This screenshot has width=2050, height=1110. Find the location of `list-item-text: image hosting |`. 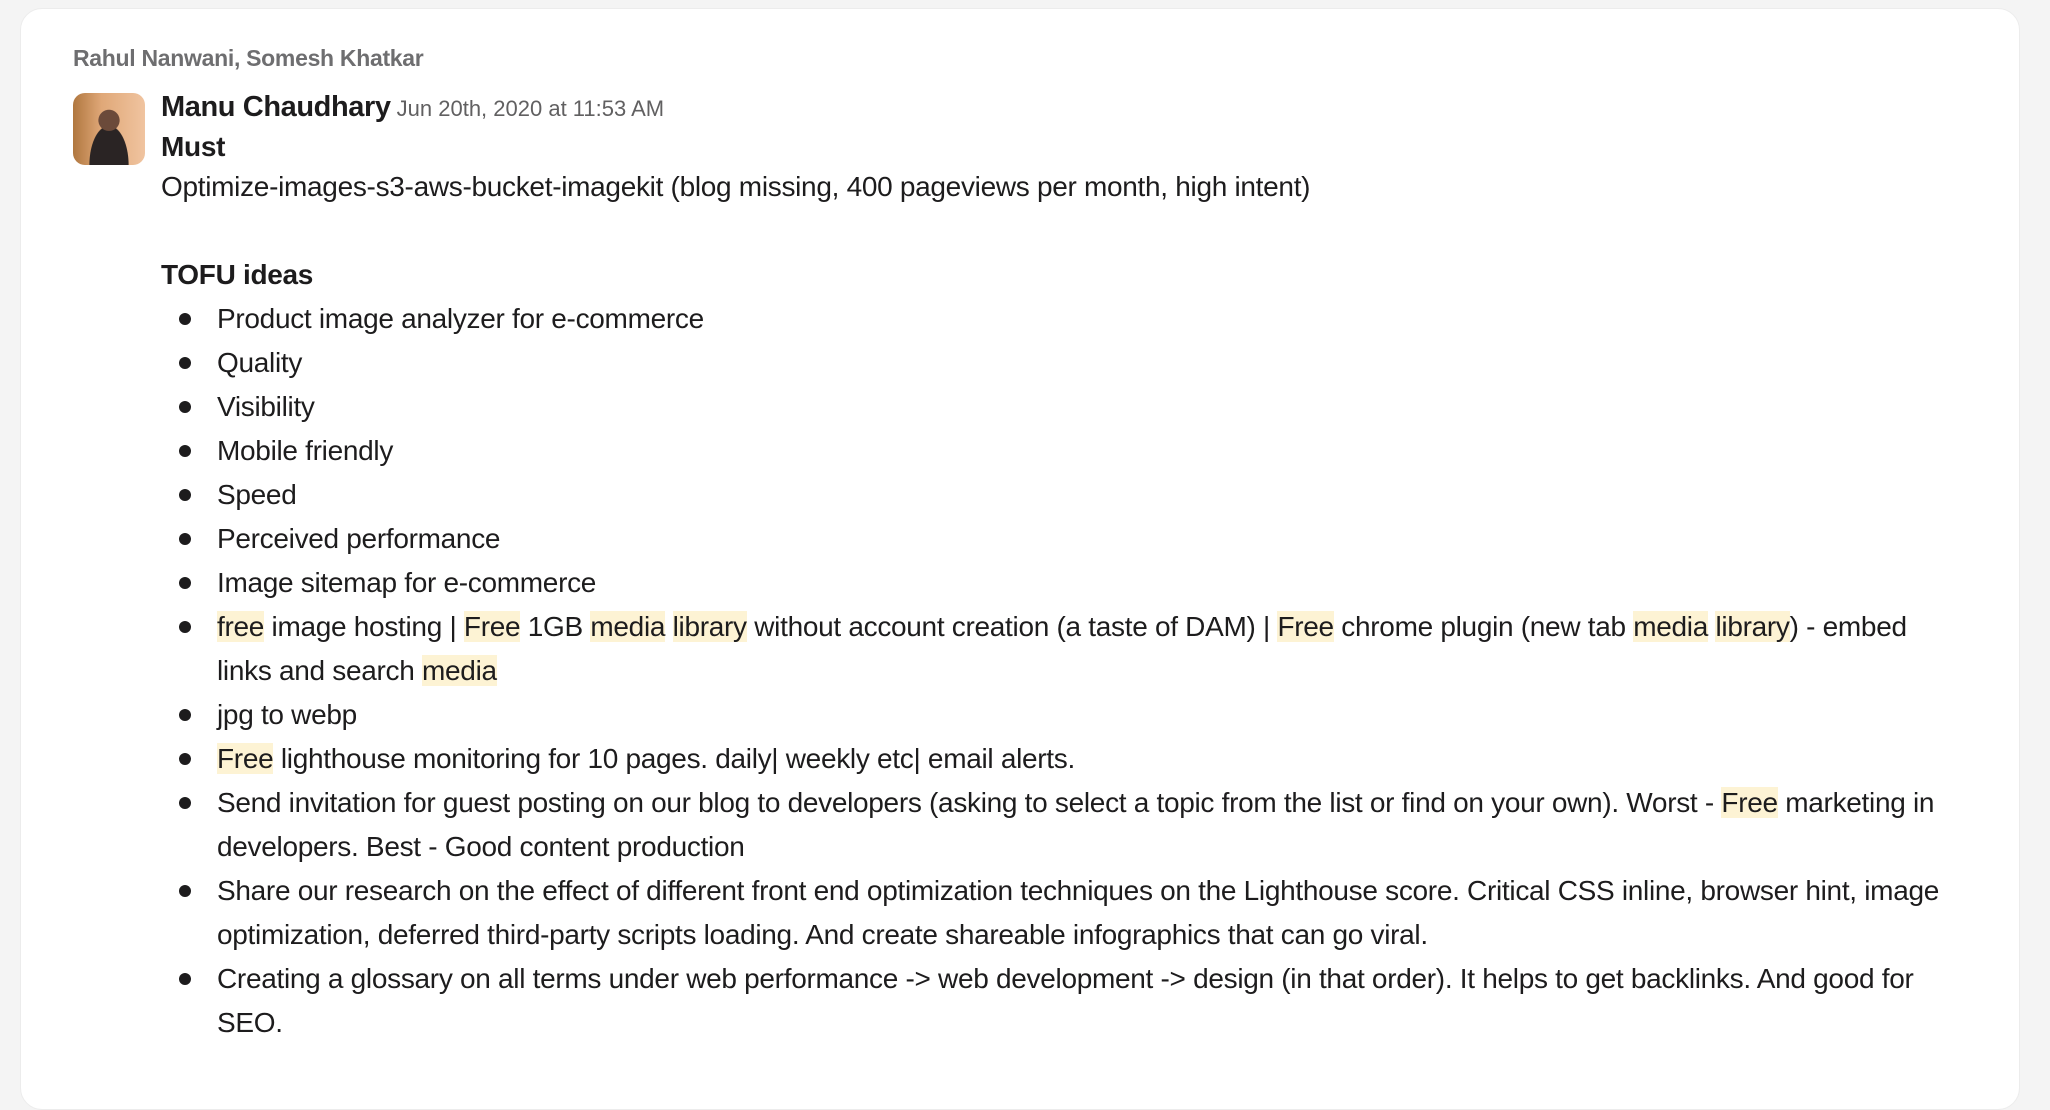

list-item-text: image hosting | is located at coordinates (364, 626).